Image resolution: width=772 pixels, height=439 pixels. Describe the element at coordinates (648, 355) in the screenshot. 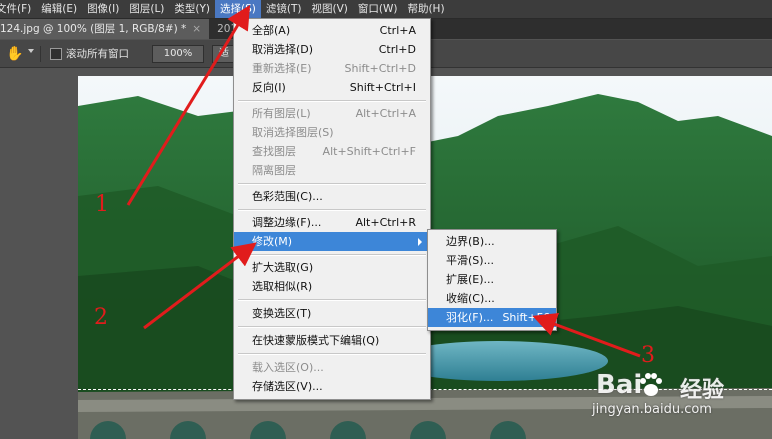

I see `annotation-number-3: 3` at that location.